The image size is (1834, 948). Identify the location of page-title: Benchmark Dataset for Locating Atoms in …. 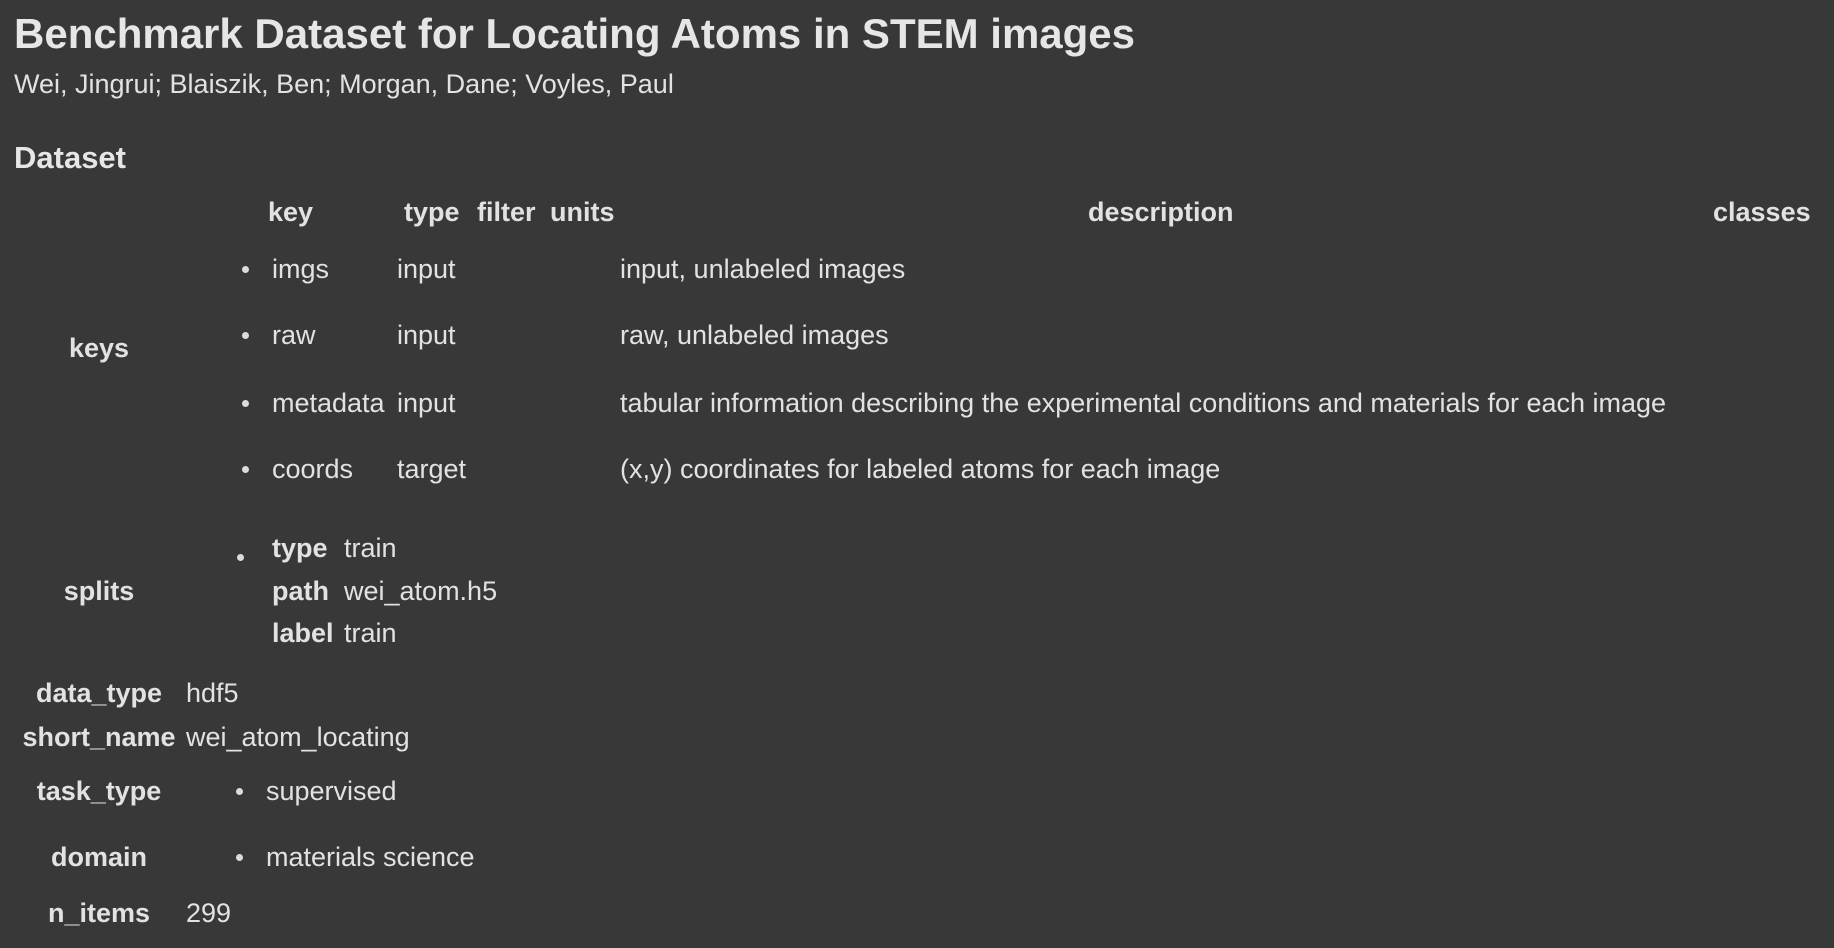
(575, 33).